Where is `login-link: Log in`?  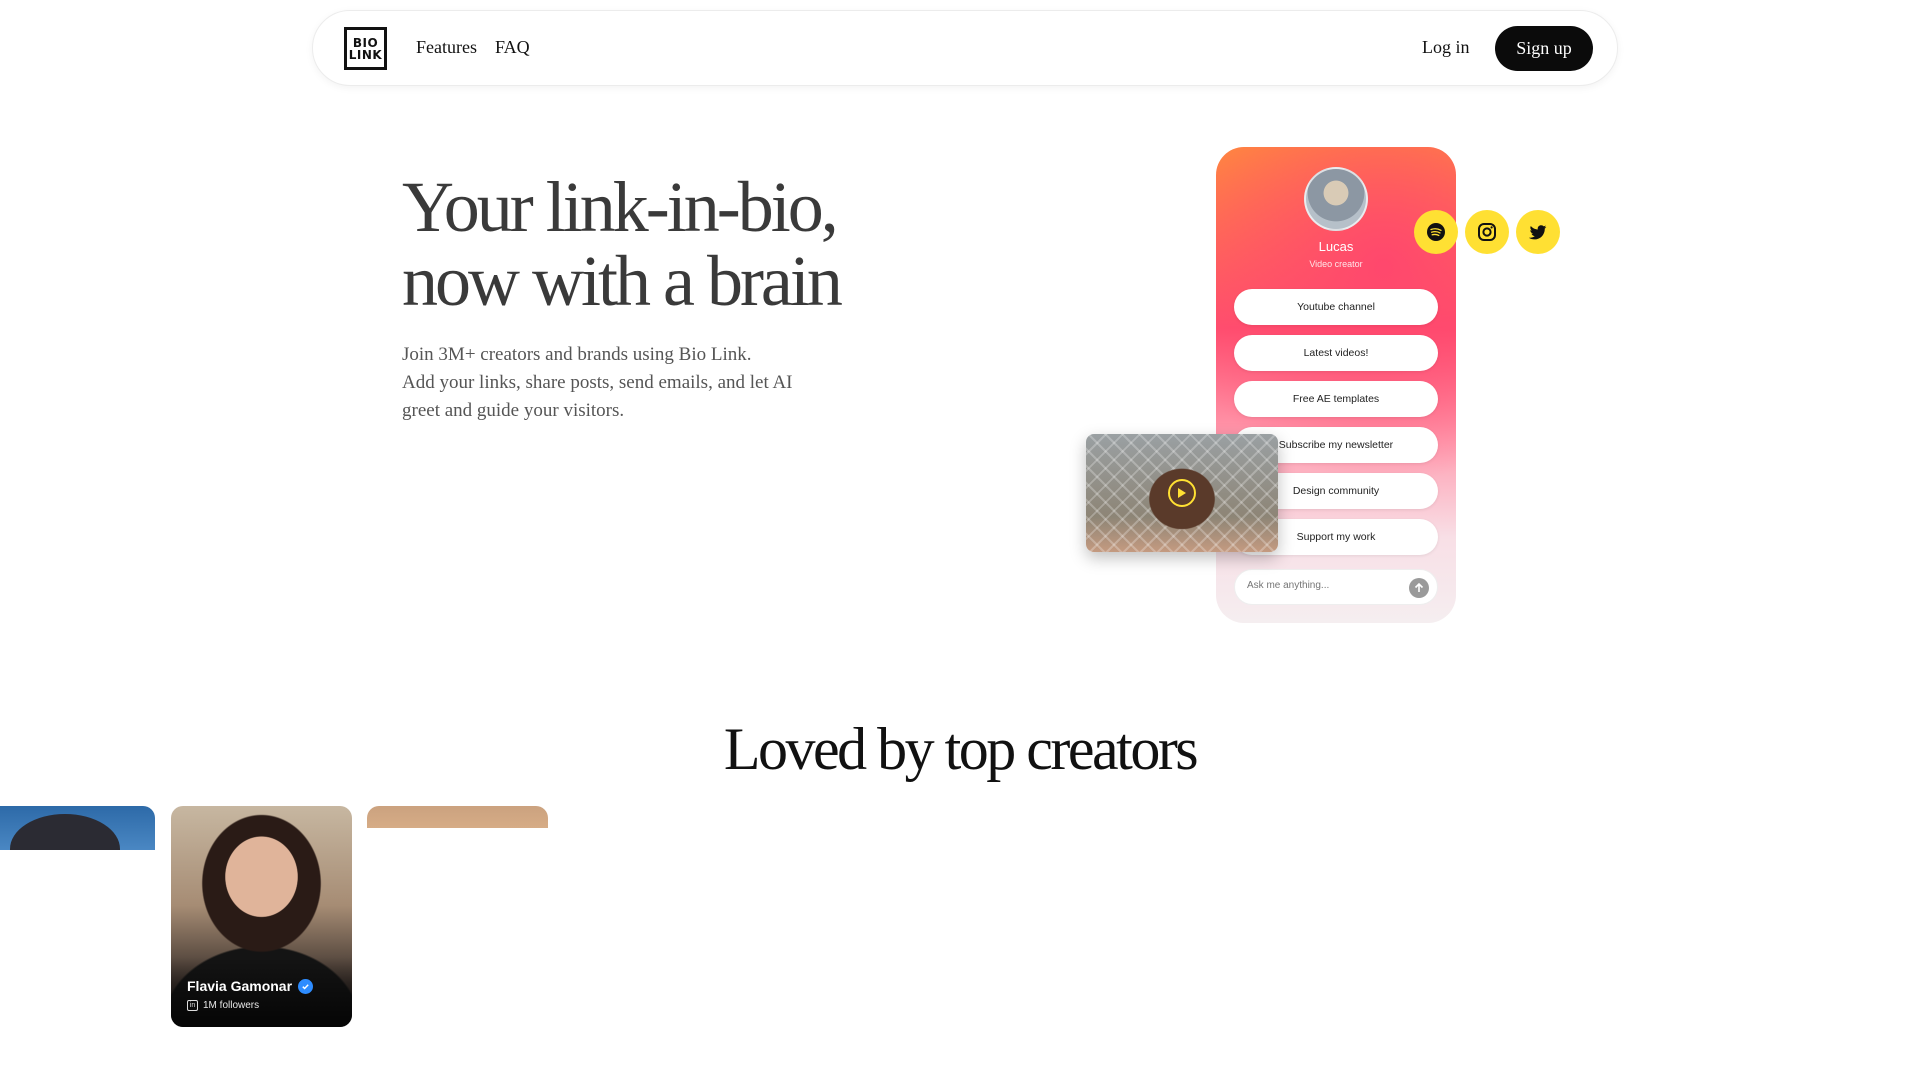 login-link: Log in is located at coordinates (1446, 47).